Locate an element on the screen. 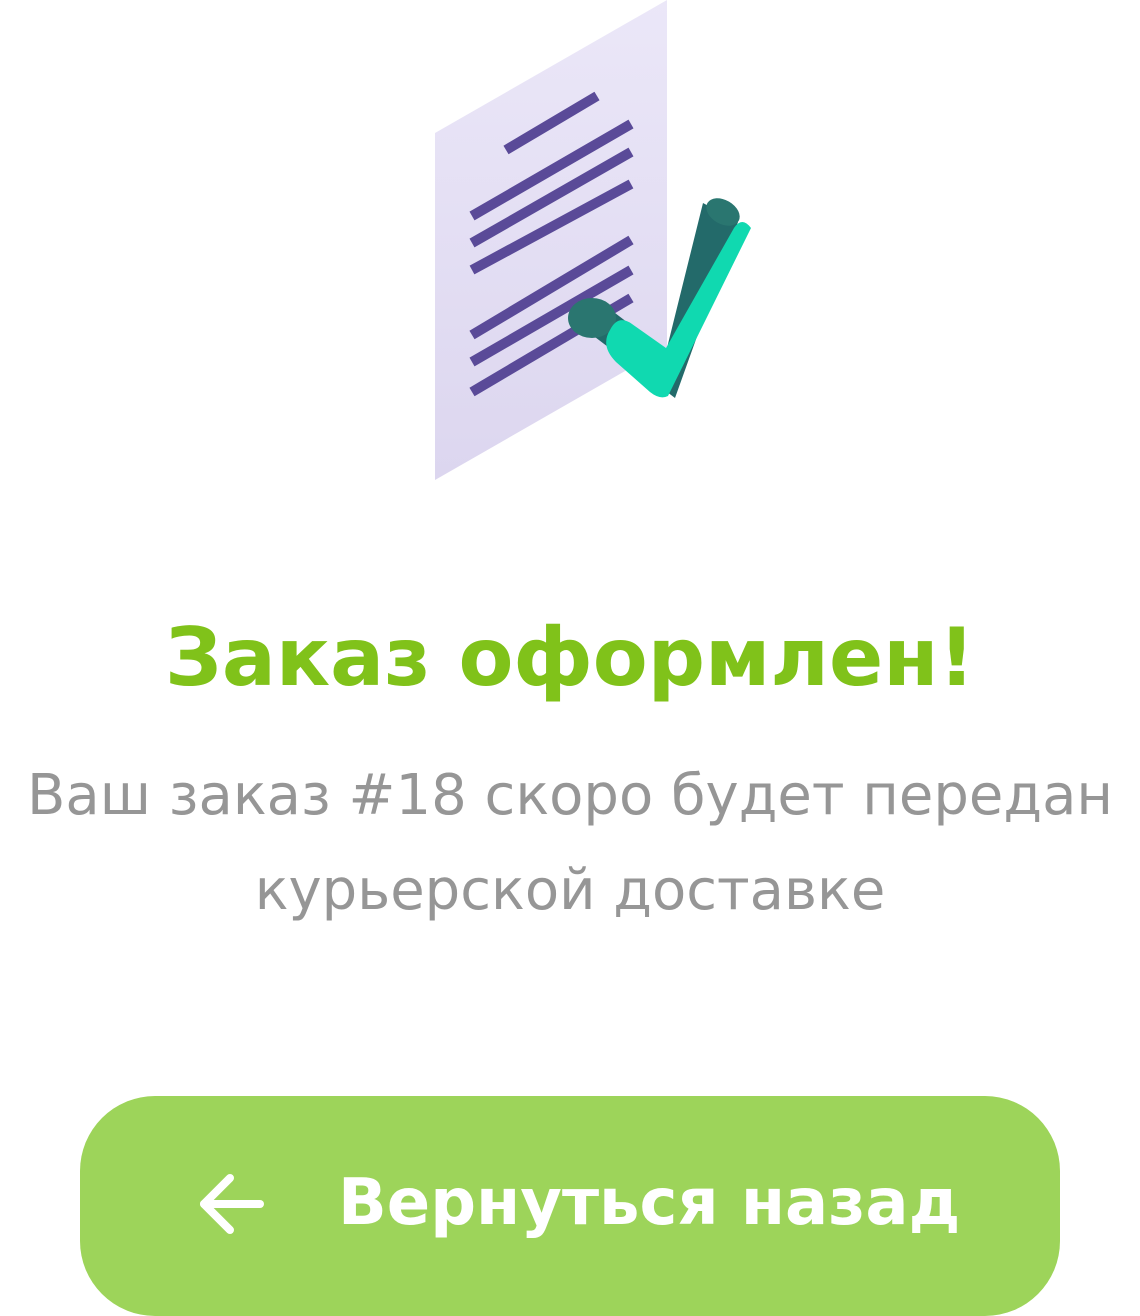  order-message-line-1: Ваш заказ #18 скоро будет передан is located at coordinates (570, 795).